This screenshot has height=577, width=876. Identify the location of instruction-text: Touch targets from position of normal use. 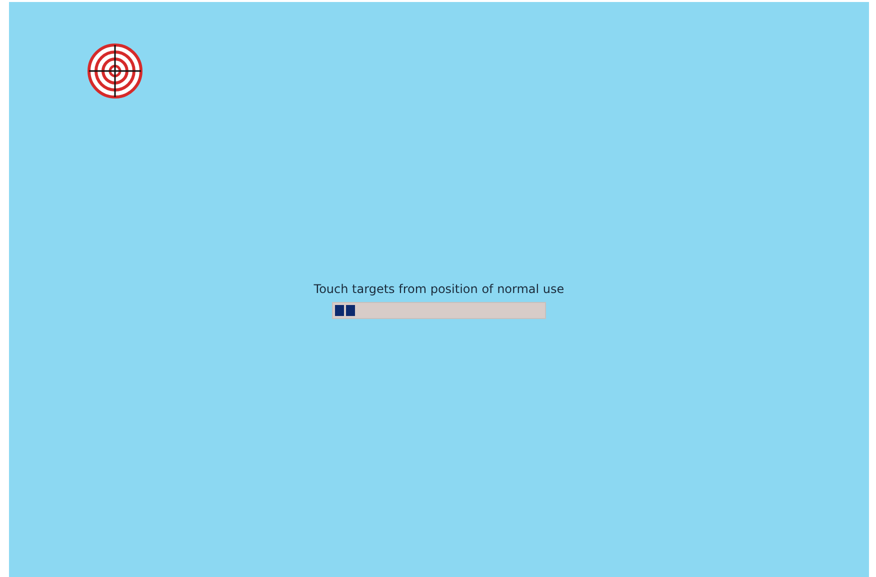
(439, 289).